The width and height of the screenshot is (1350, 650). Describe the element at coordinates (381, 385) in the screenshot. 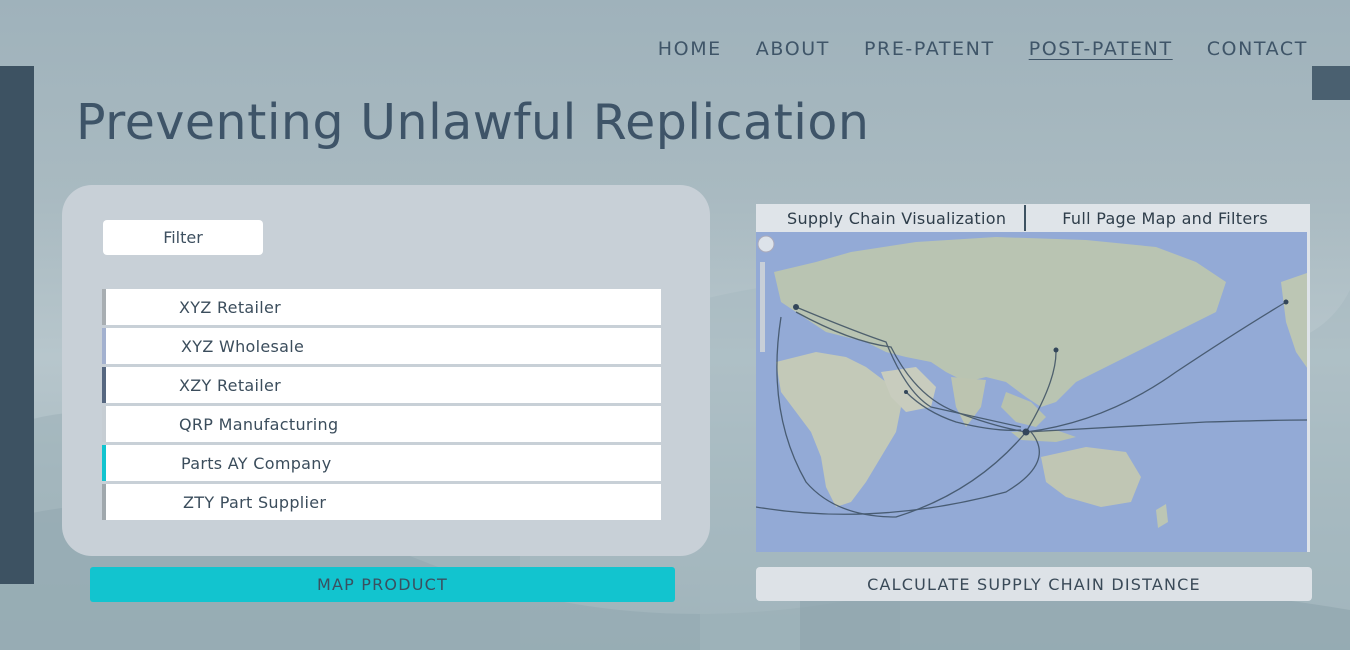

I see `list-item-xzy-retailer: XZY Retailer` at that location.